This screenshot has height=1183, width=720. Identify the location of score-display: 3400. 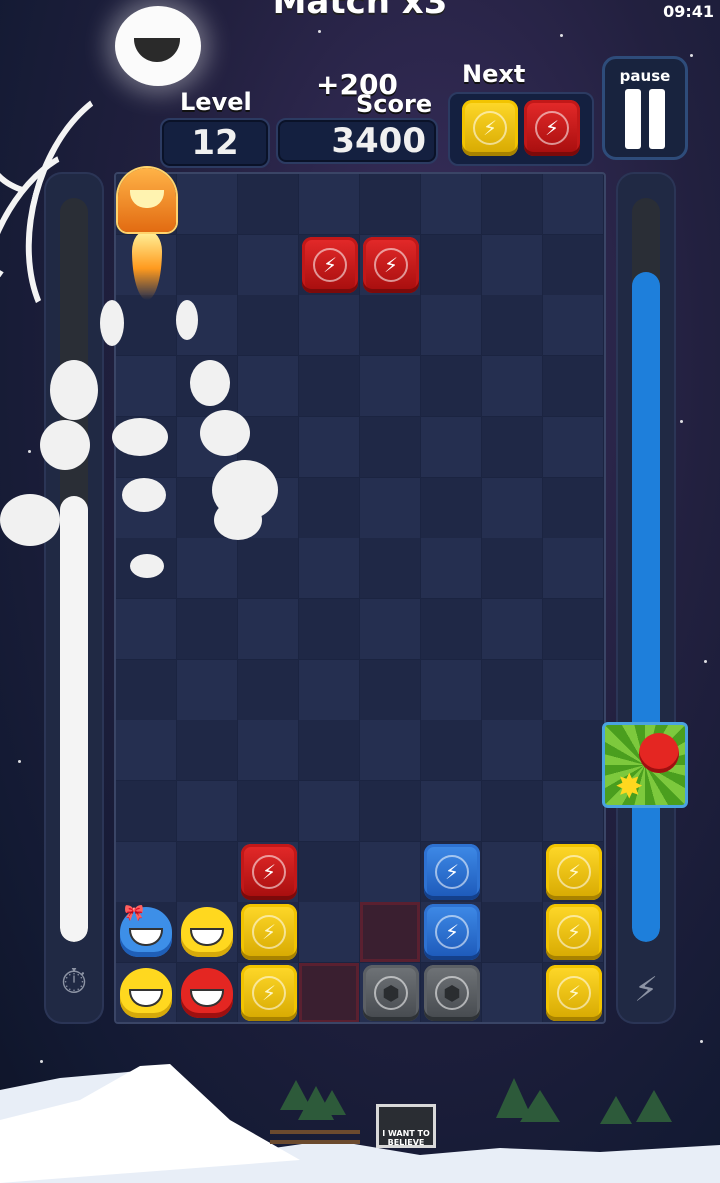
(357, 141).